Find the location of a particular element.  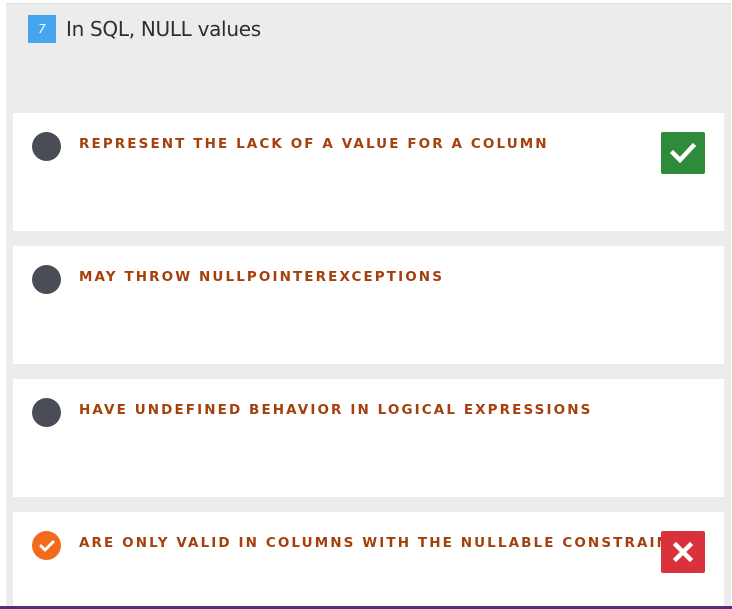

question-number-badge: 7 is located at coordinates (42, 29).